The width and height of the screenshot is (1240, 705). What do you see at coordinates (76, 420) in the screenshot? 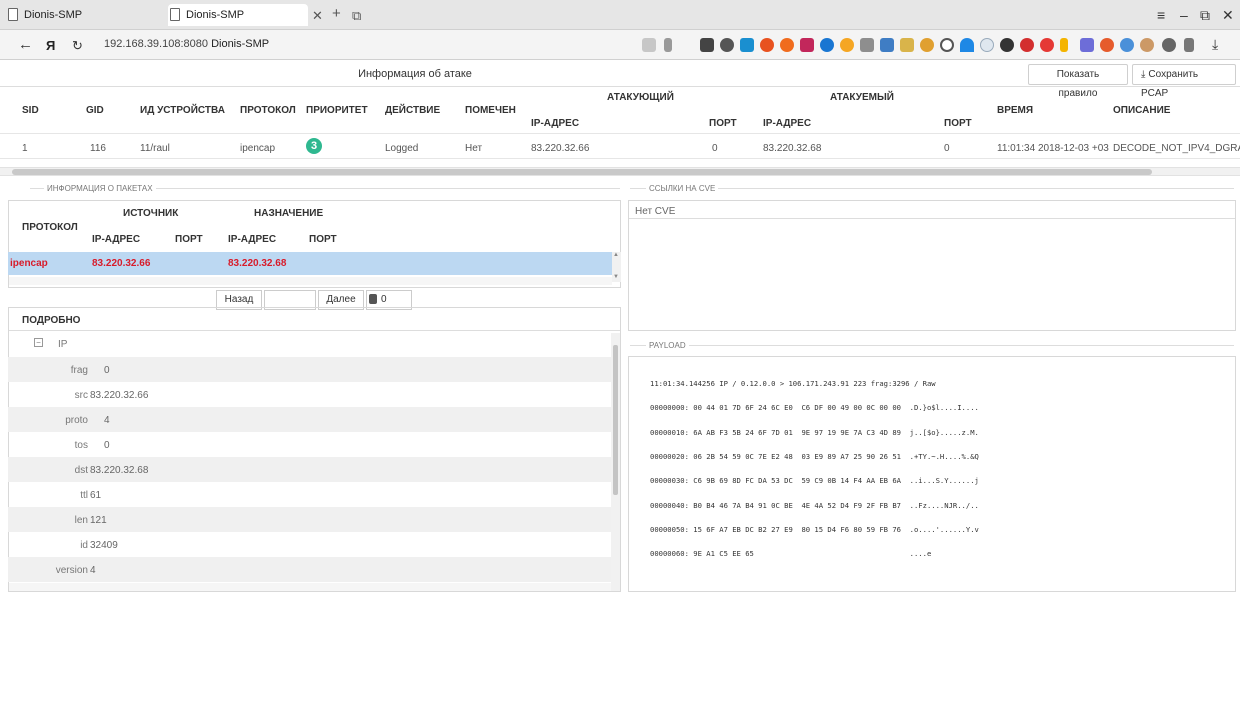
I see `field-key: proto` at bounding box center [76, 420].